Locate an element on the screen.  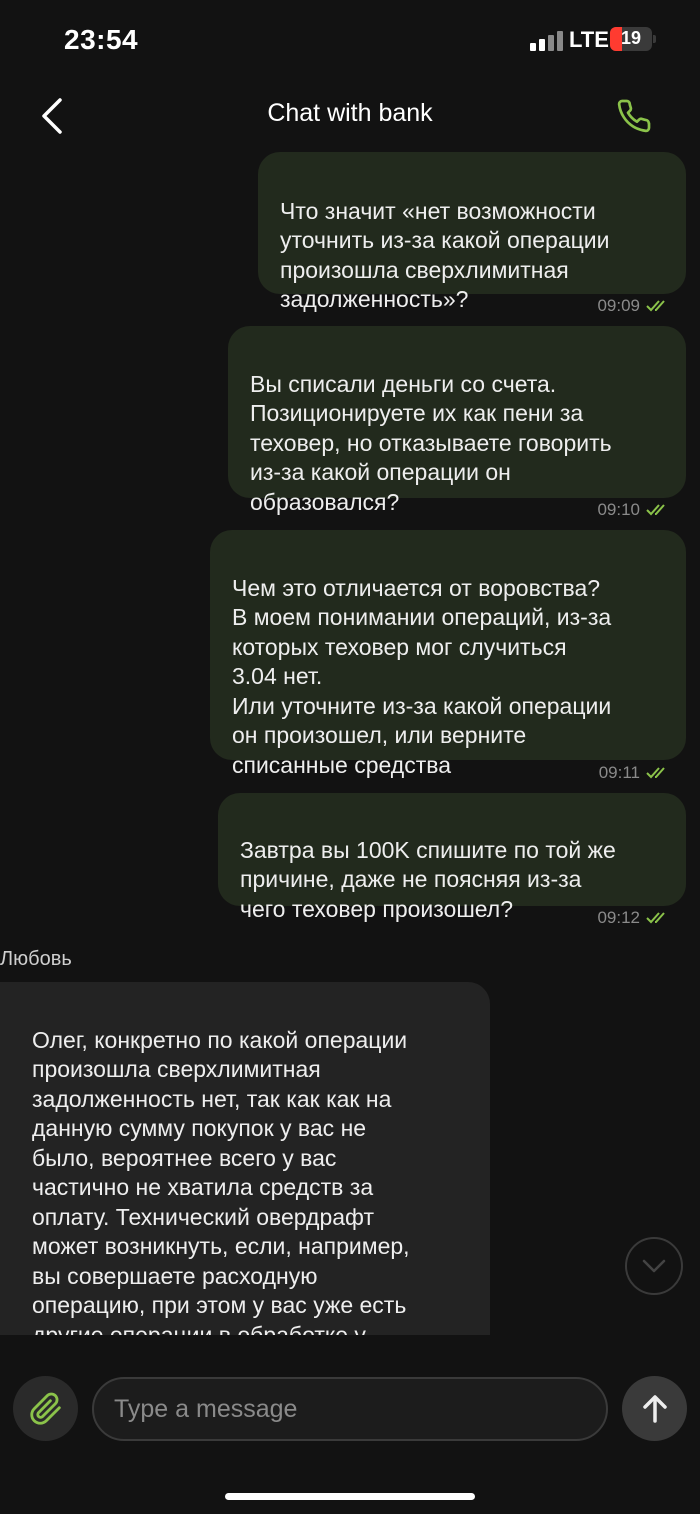
send-button is located at coordinates (654, 1408).